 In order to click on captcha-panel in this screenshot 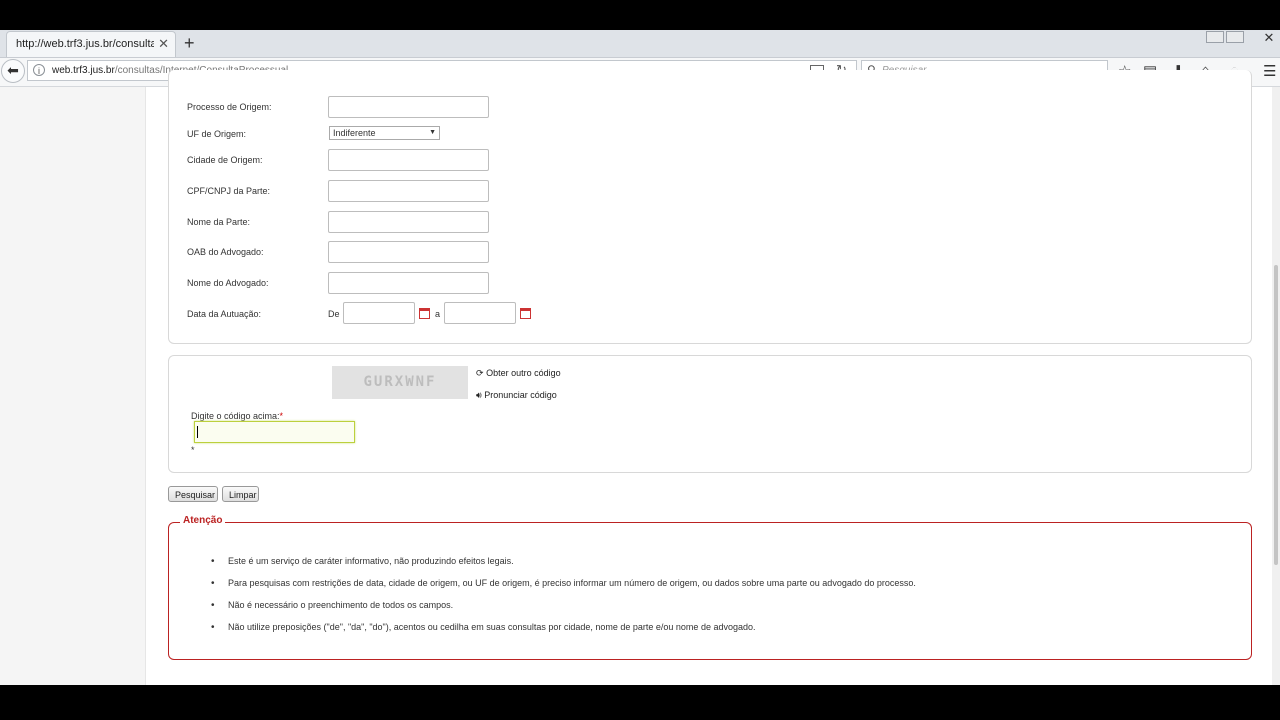, I will do `click(710, 414)`.